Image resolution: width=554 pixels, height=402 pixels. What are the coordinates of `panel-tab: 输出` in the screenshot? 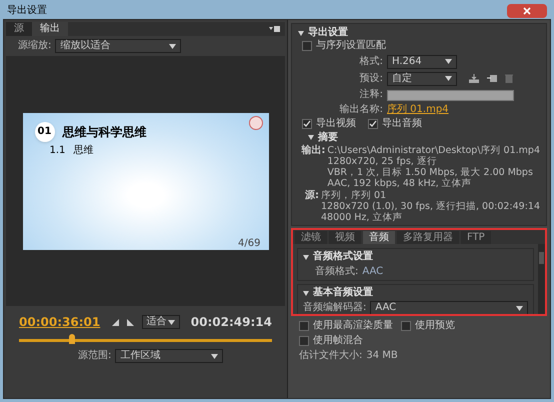 It's located at (50, 29).